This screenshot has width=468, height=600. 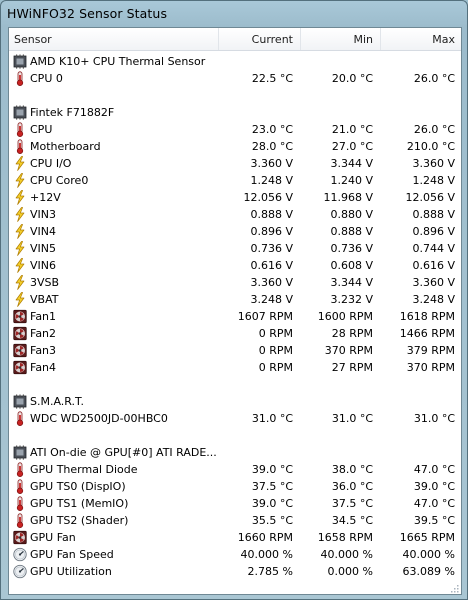 I want to click on sensor-row: GPU TS1 (MemIO) 39.0 °C 37.5 °C 47.0 °C, so click(x=235, y=503).